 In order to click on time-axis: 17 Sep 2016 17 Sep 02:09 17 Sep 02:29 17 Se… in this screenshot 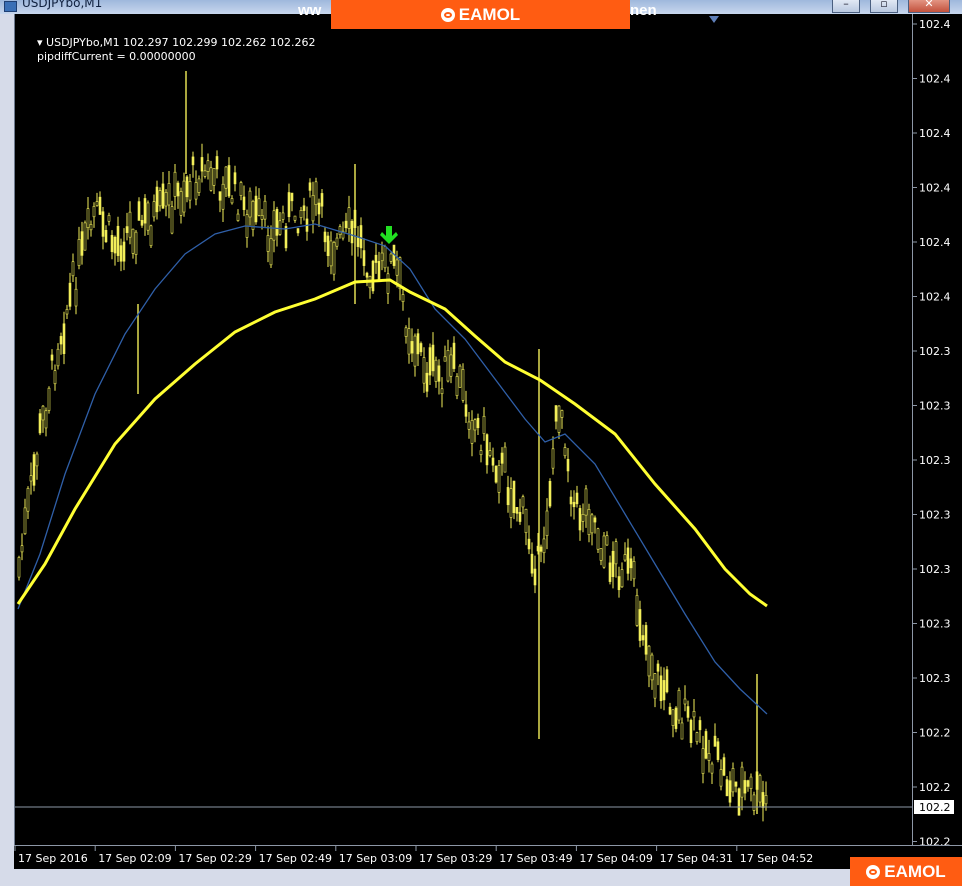, I will do `click(488, 857)`.